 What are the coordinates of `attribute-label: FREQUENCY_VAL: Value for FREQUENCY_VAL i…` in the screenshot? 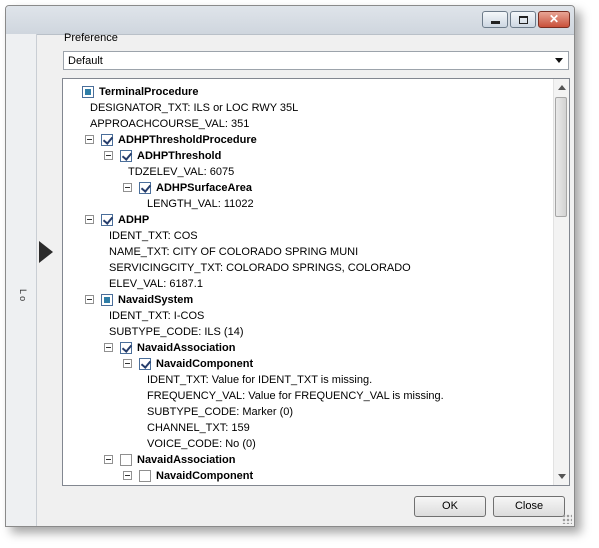 It's located at (295, 396).